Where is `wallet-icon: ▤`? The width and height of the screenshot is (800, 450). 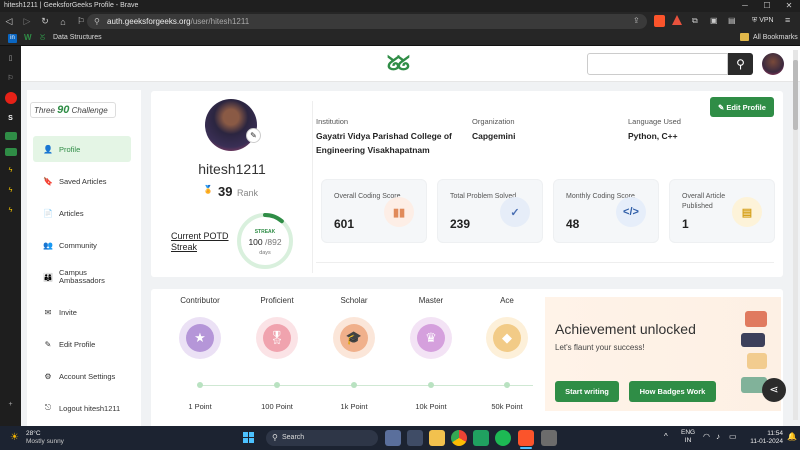
wallet-icon: ▤ is located at coordinates (732, 20).